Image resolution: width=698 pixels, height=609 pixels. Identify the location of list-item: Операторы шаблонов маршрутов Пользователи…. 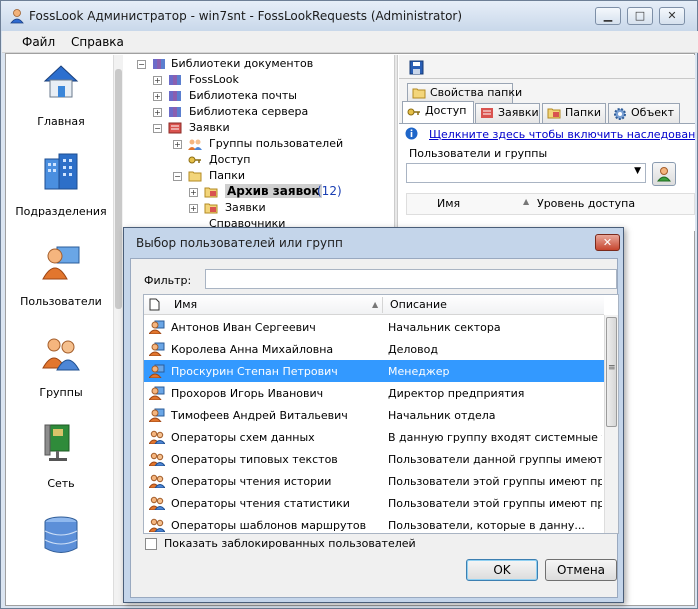
(374, 523).